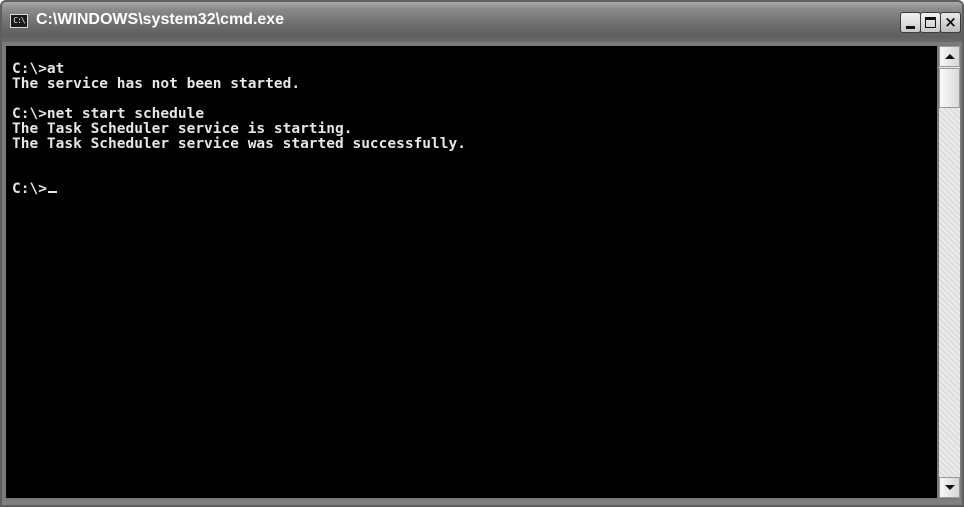  What do you see at coordinates (482, 22) in the screenshot?
I see `title-bar: C:\ C:\WINDOWS\system32\cmd.exe ×` at bounding box center [482, 22].